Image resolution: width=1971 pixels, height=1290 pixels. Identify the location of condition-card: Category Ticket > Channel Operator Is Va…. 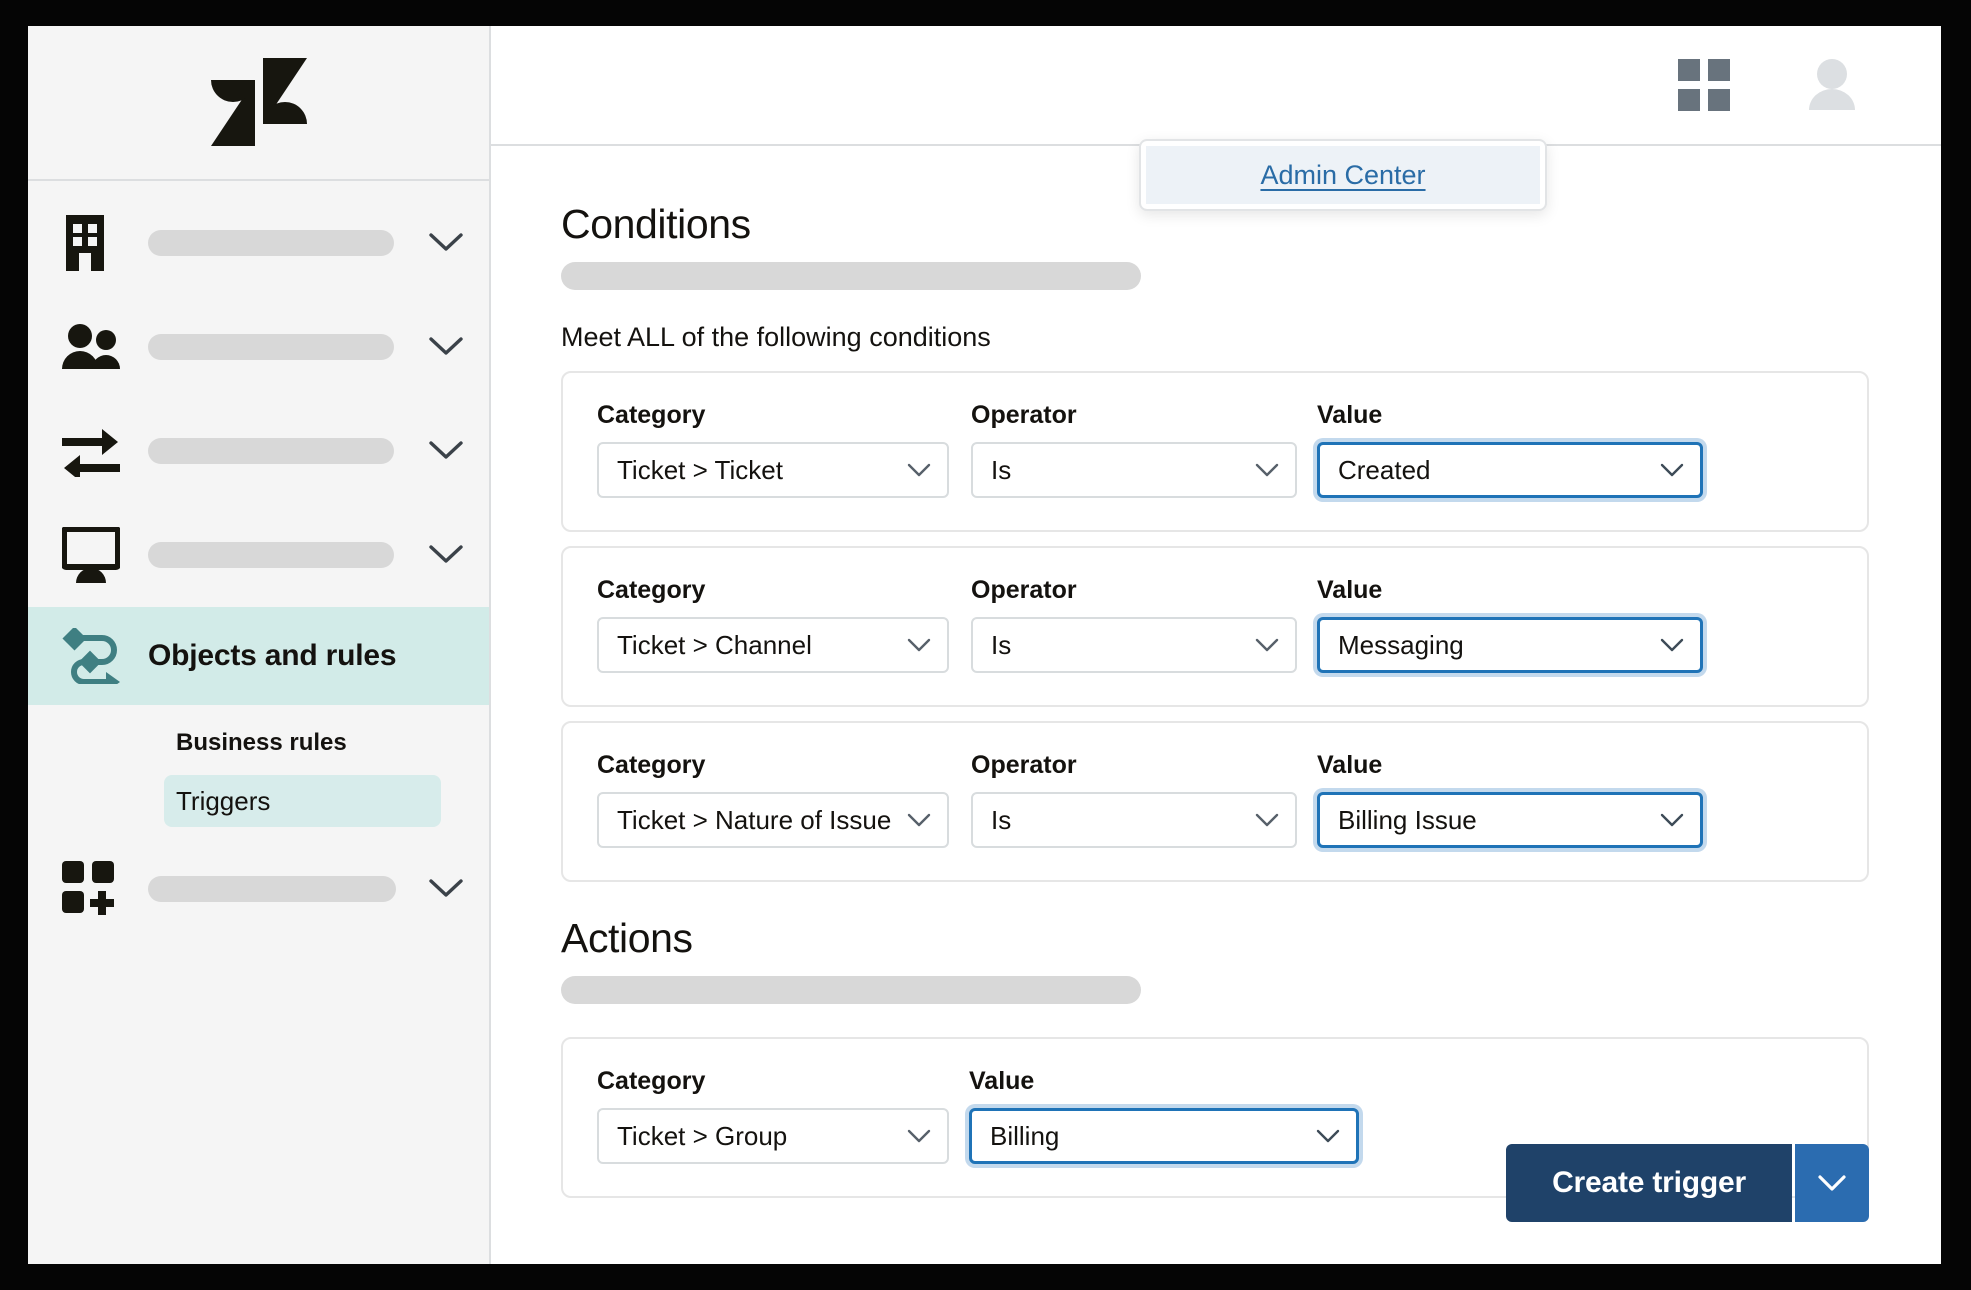
(1215, 627).